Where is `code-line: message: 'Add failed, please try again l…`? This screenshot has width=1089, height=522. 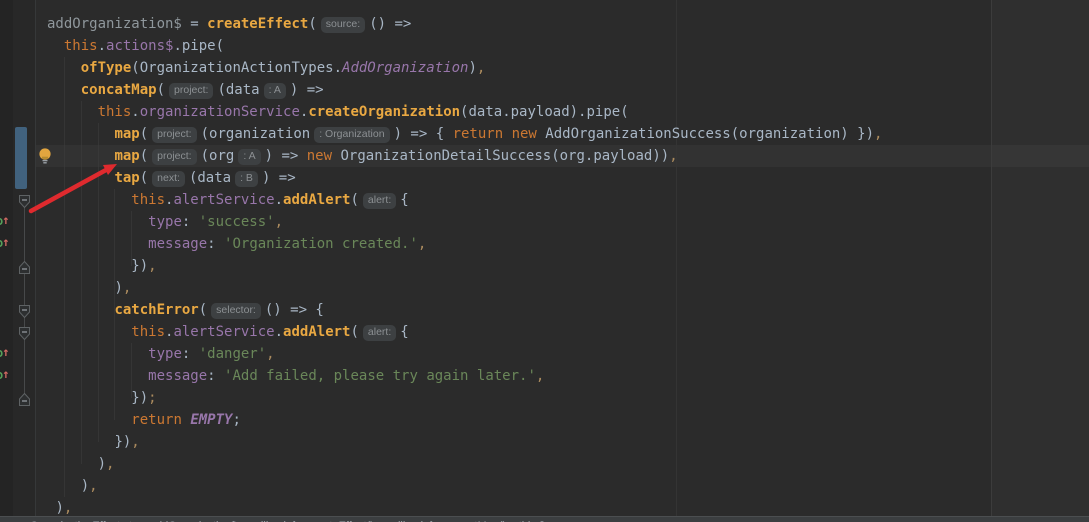
code-line: message: 'Add failed, please try again l… is located at coordinates (562, 376).